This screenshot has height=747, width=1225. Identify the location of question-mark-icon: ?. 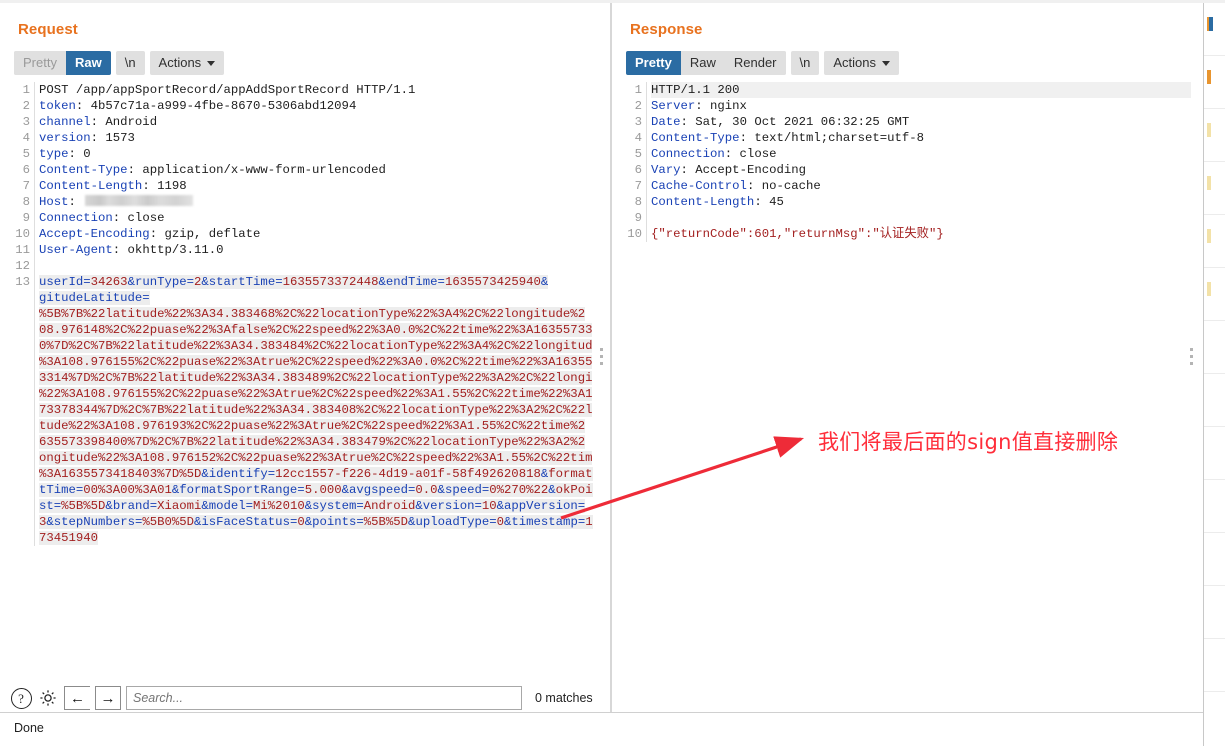
(21, 698).